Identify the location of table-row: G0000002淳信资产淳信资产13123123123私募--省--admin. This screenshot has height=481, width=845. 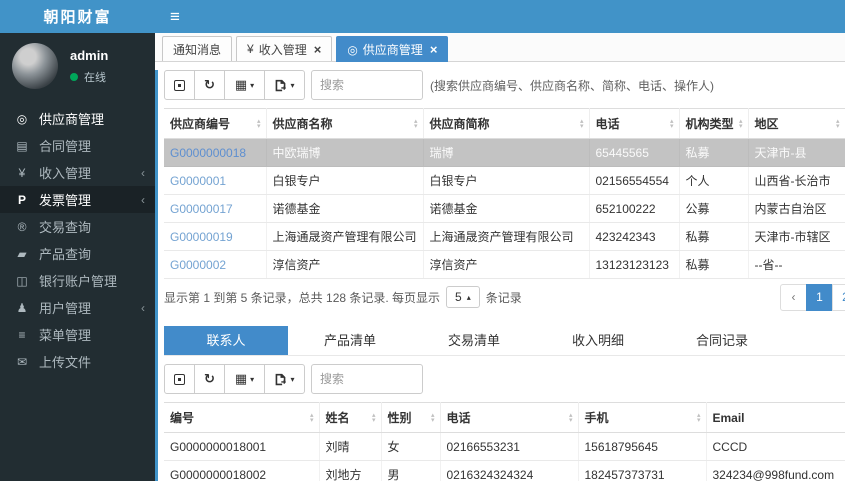
(504, 264).